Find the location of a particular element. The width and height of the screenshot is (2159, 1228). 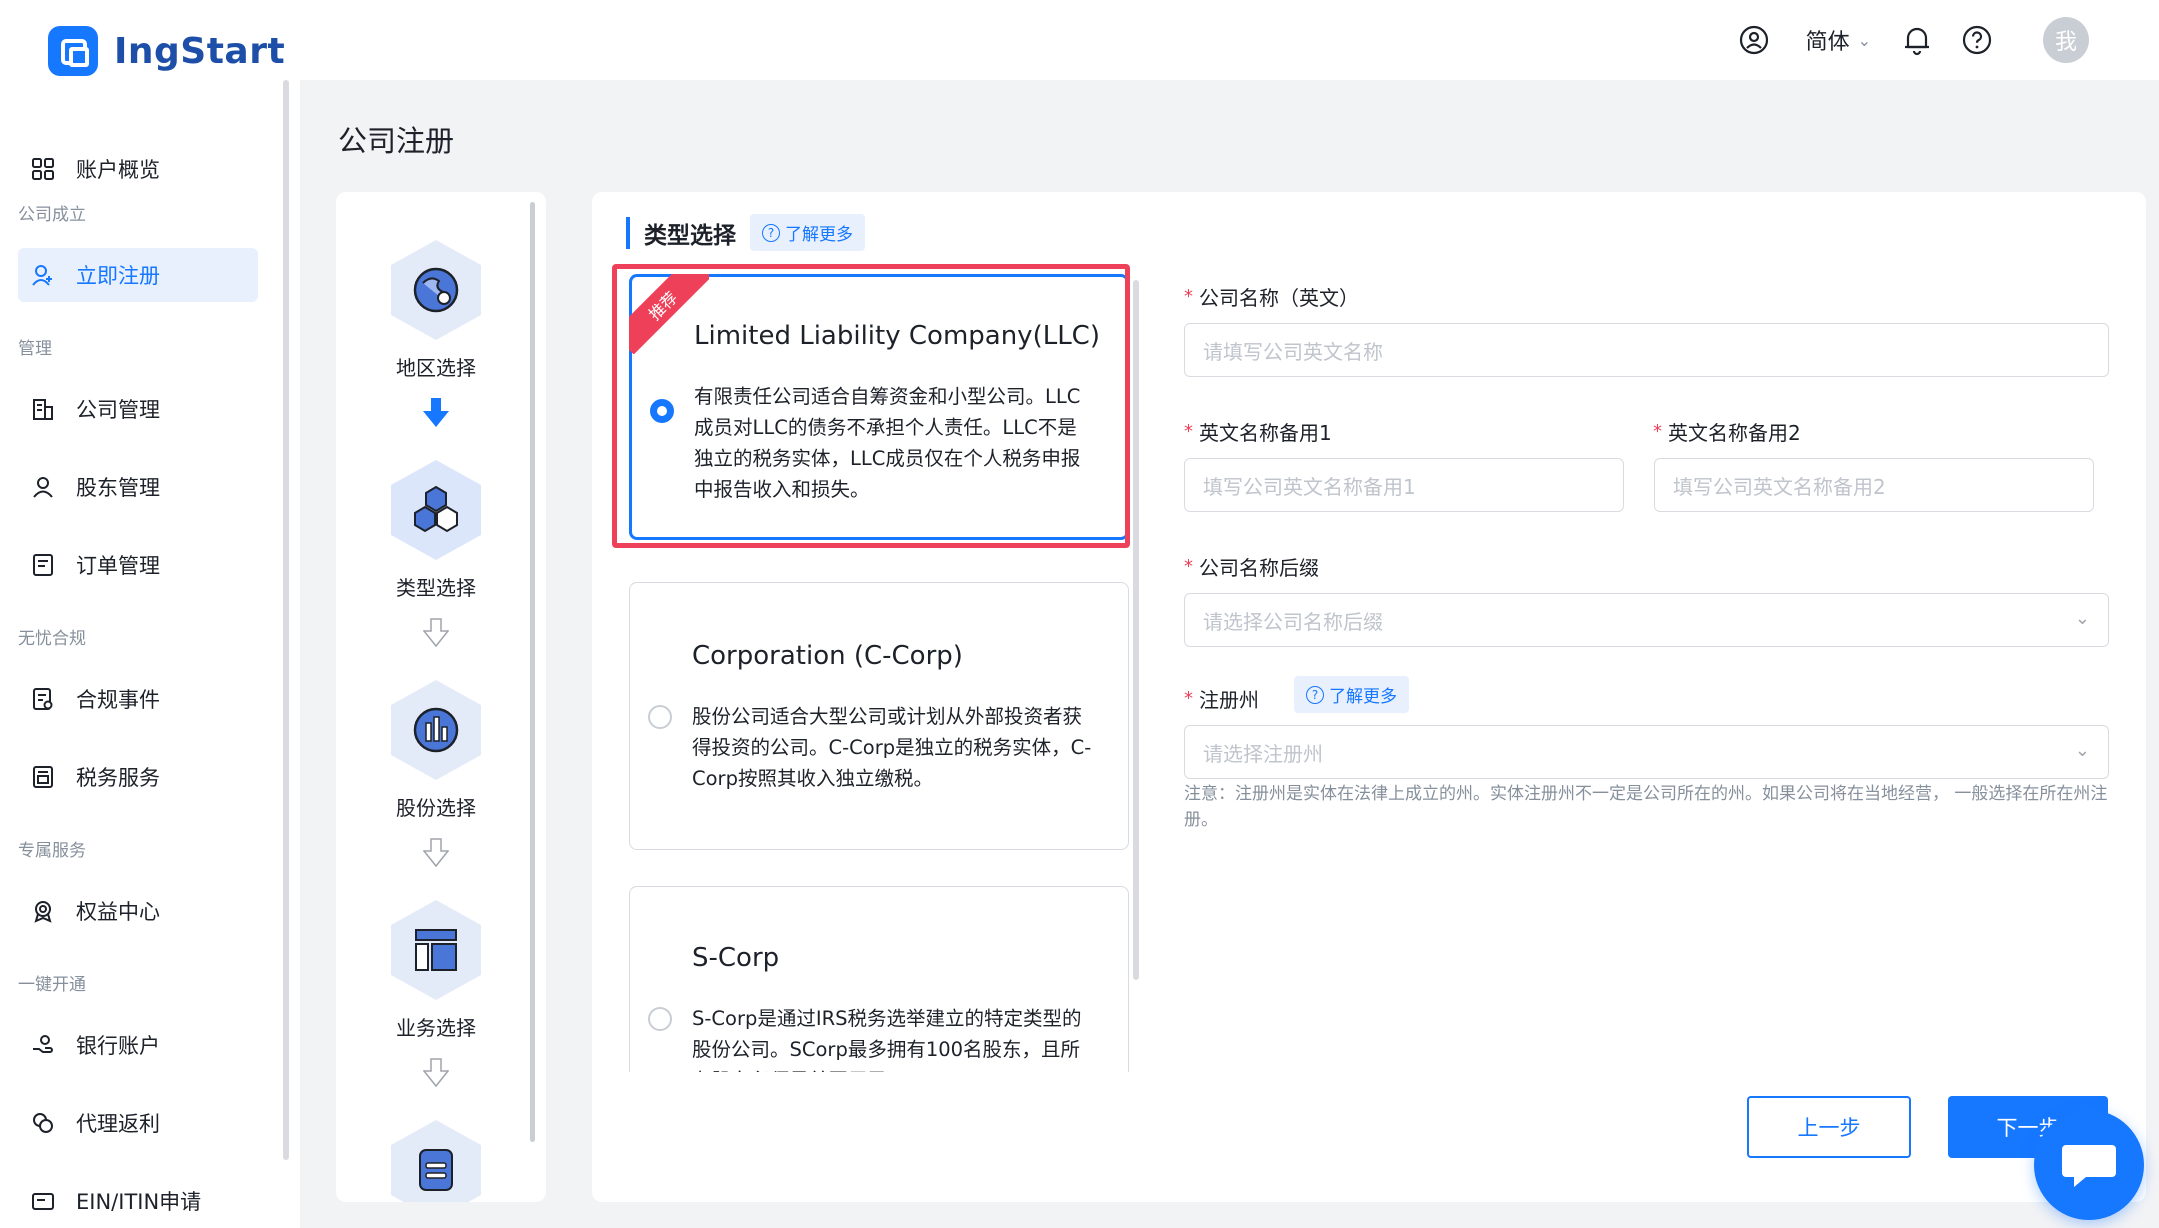

nav-group-label: 一键开通 is located at coordinates (52, 985).